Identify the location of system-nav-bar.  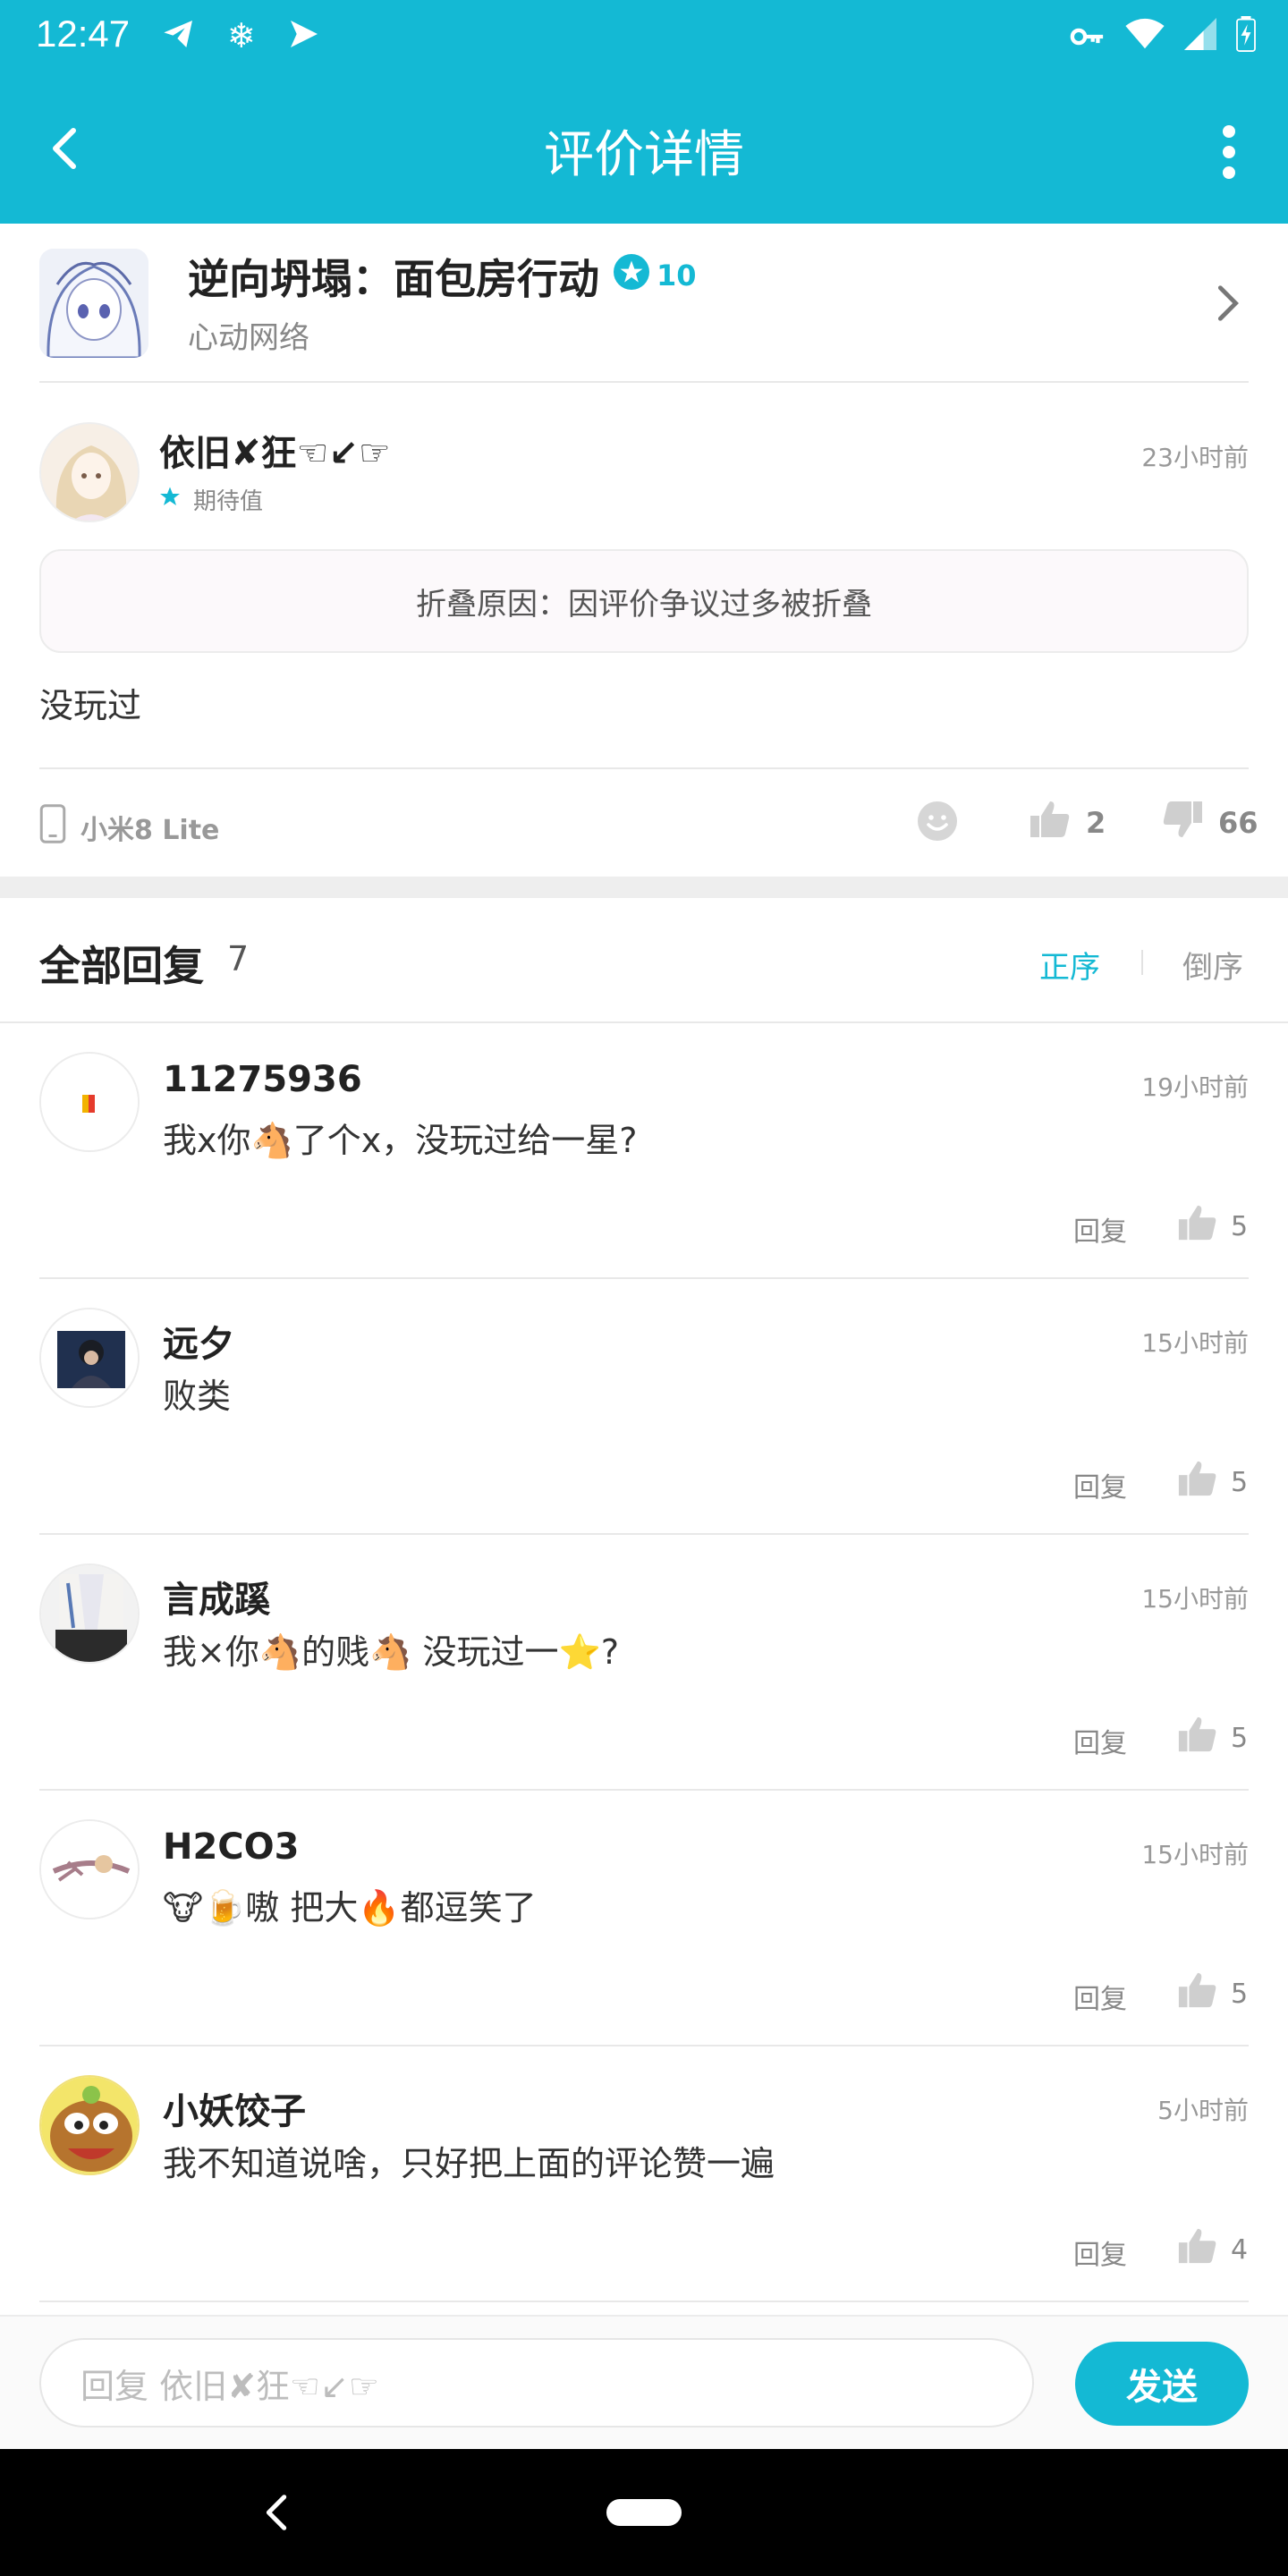
(644, 2512).